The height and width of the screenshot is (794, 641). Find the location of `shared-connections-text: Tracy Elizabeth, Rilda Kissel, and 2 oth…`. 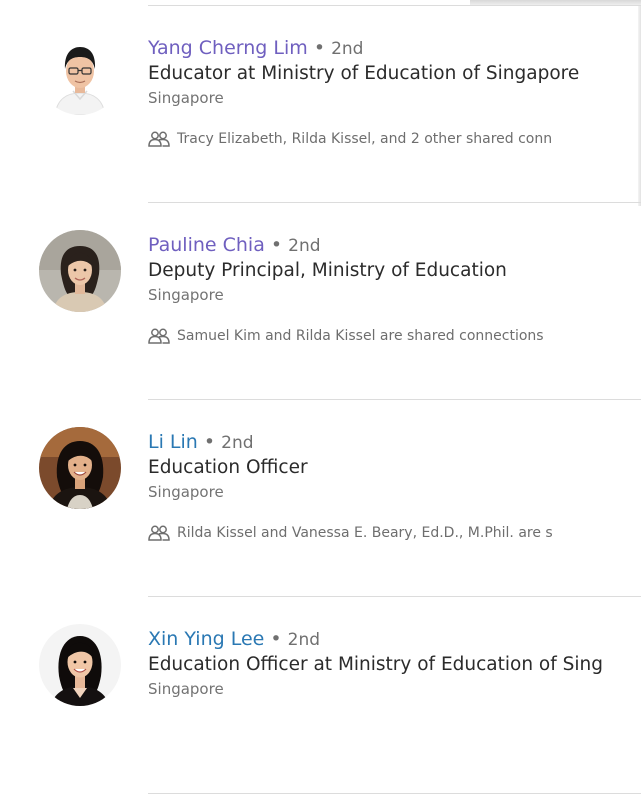

shared-connections-text: Tracy Elizabeth, Rilda Kissel, and 2 oth… is located at coordinates (365, 139).